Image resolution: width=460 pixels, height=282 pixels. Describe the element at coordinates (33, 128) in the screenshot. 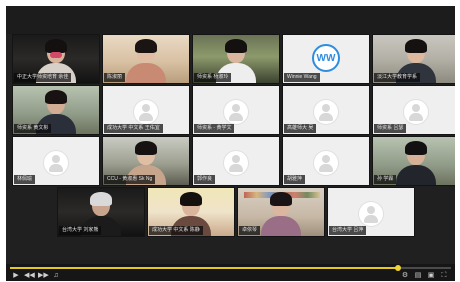

I see `participant-name: 师资系 黄文彬` at that location.